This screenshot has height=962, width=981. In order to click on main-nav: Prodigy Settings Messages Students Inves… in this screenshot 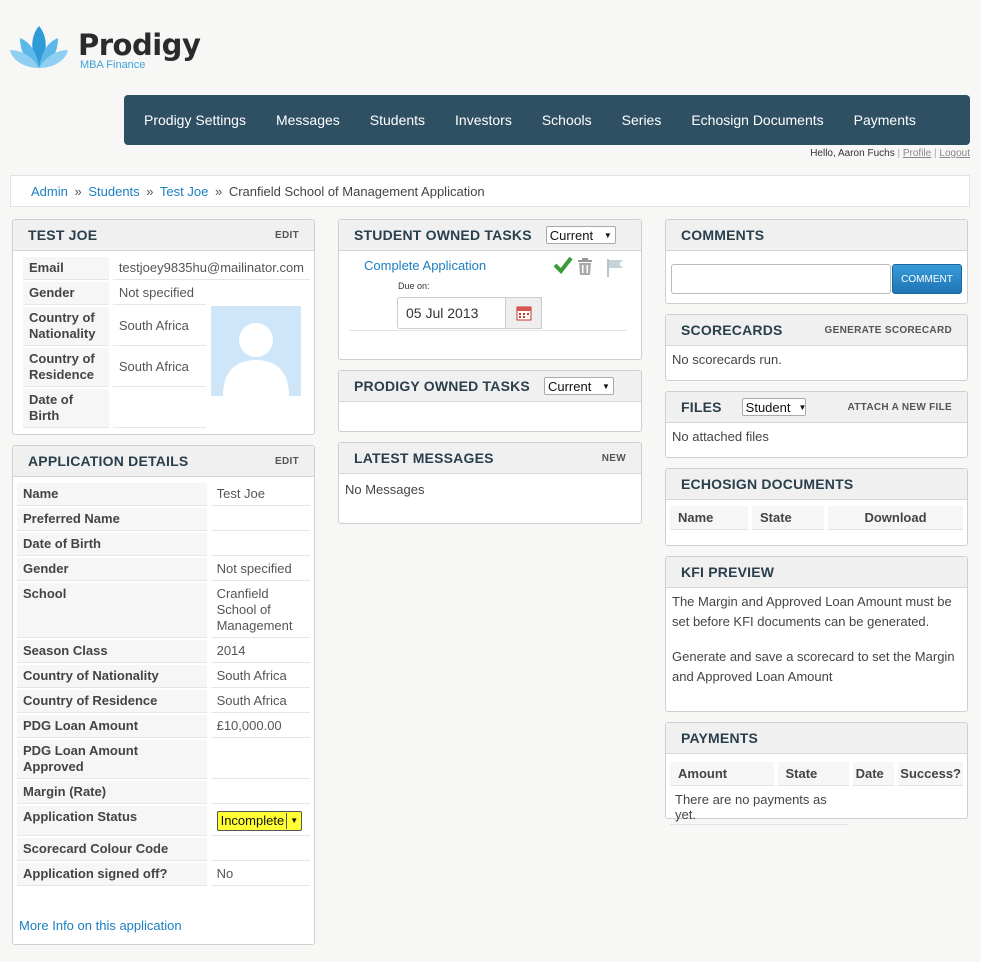, I will do `click(547, 120)`.